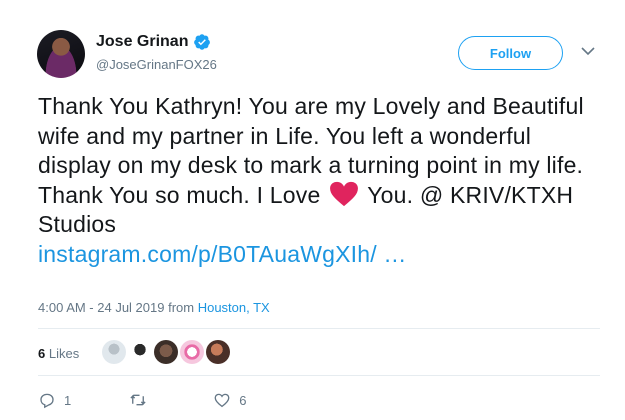  What do you see at coordinates (510, 53) in the screenshot?
I see `follow-button: Follow` at bounding box center [510, 53].